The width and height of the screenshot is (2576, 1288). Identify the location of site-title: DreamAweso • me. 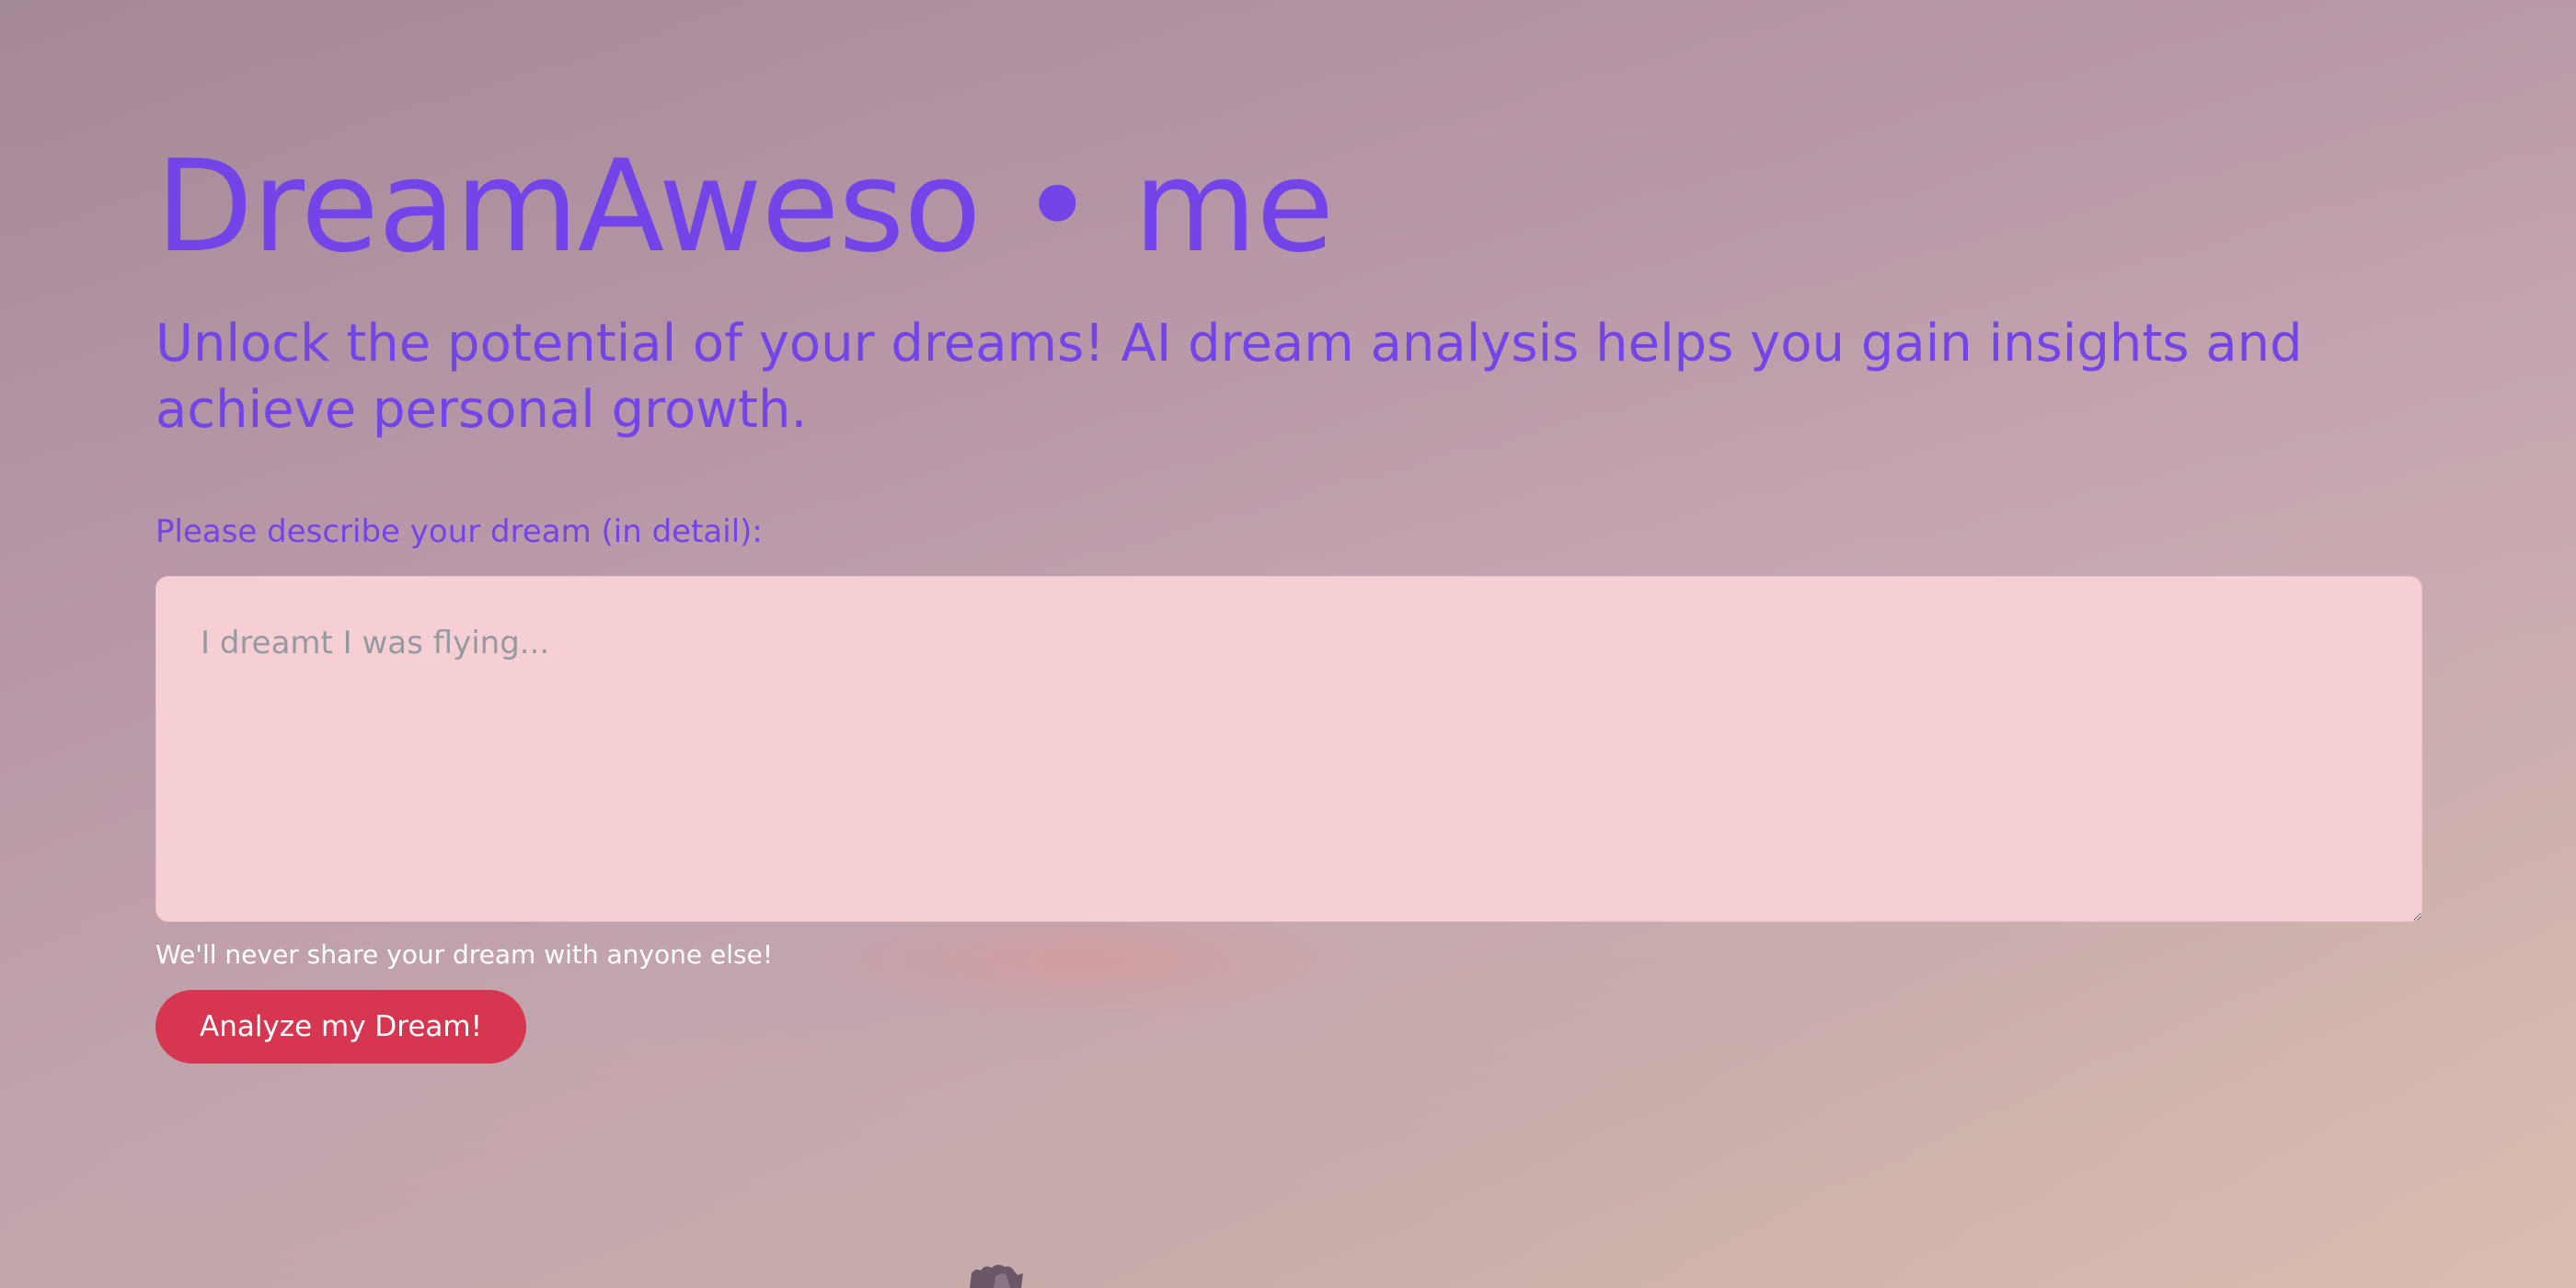
(744, 206).